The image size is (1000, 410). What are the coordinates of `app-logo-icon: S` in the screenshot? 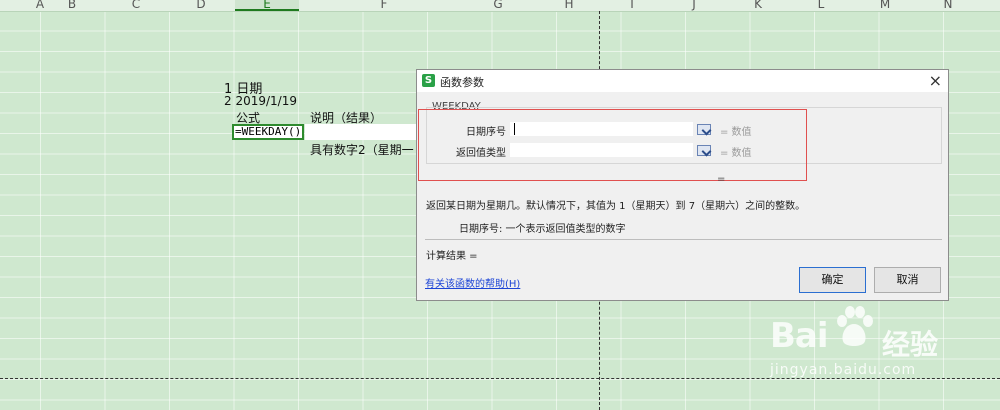 It's located at (428, 80).